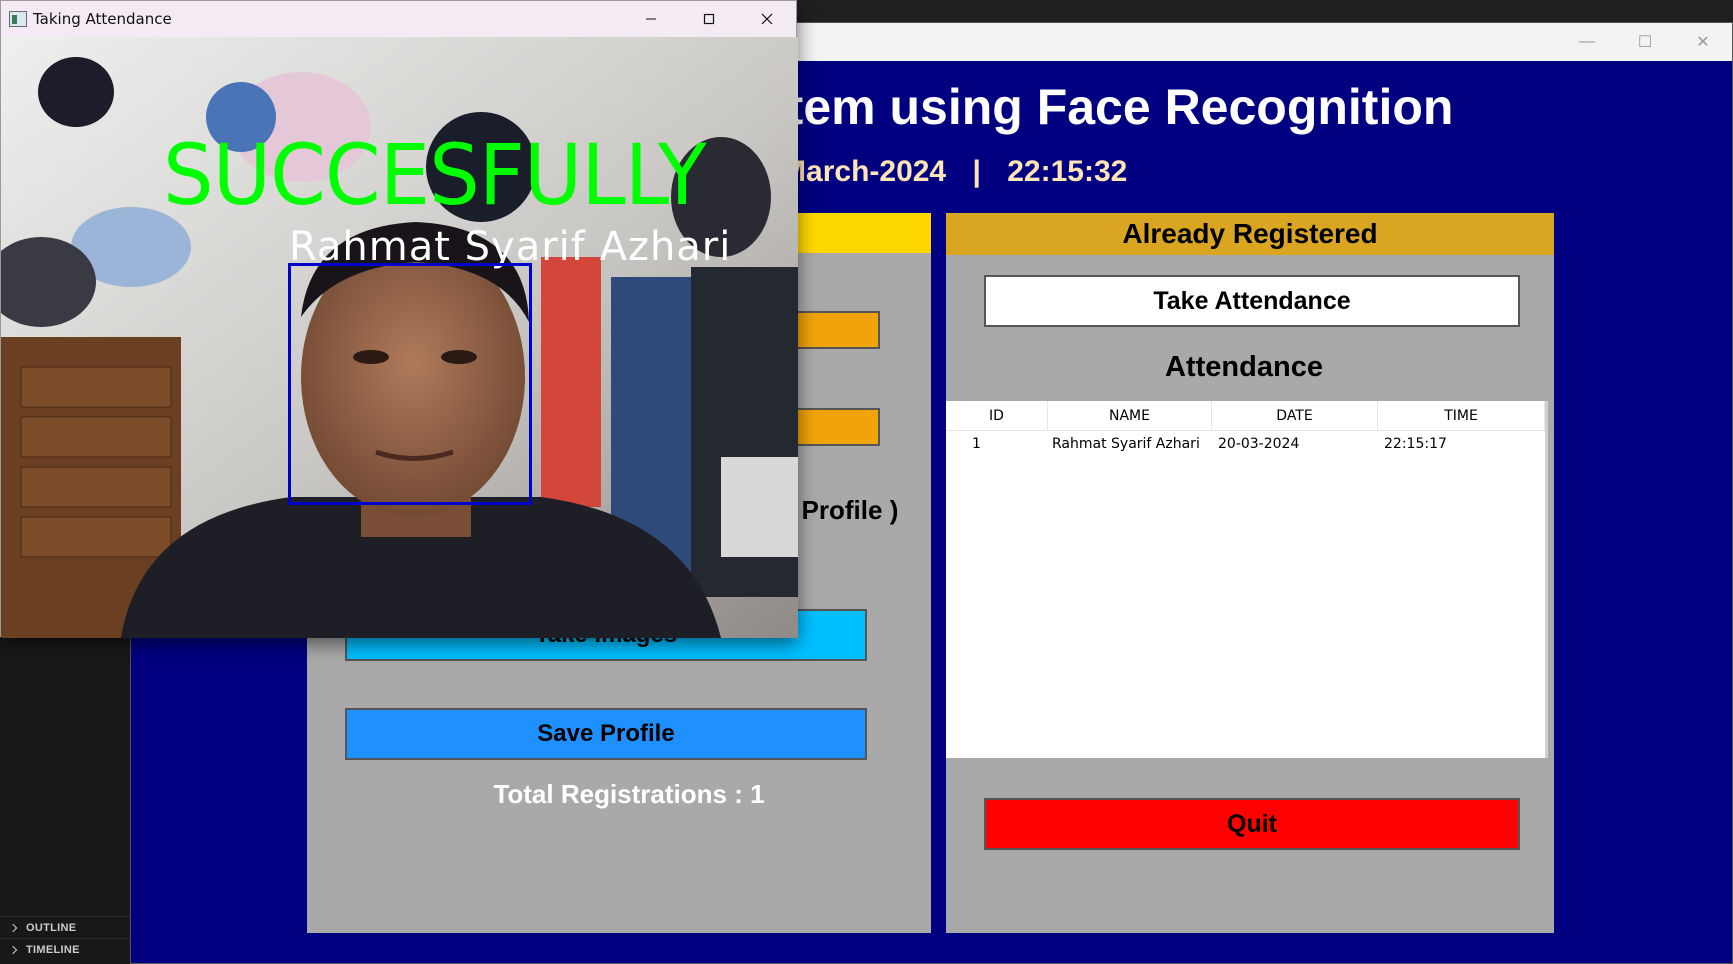  What do you see at coordinates (1067, 171) in the screenshot?
I see `clock-text: 22:15:32` at bounding box center [1067, 171].